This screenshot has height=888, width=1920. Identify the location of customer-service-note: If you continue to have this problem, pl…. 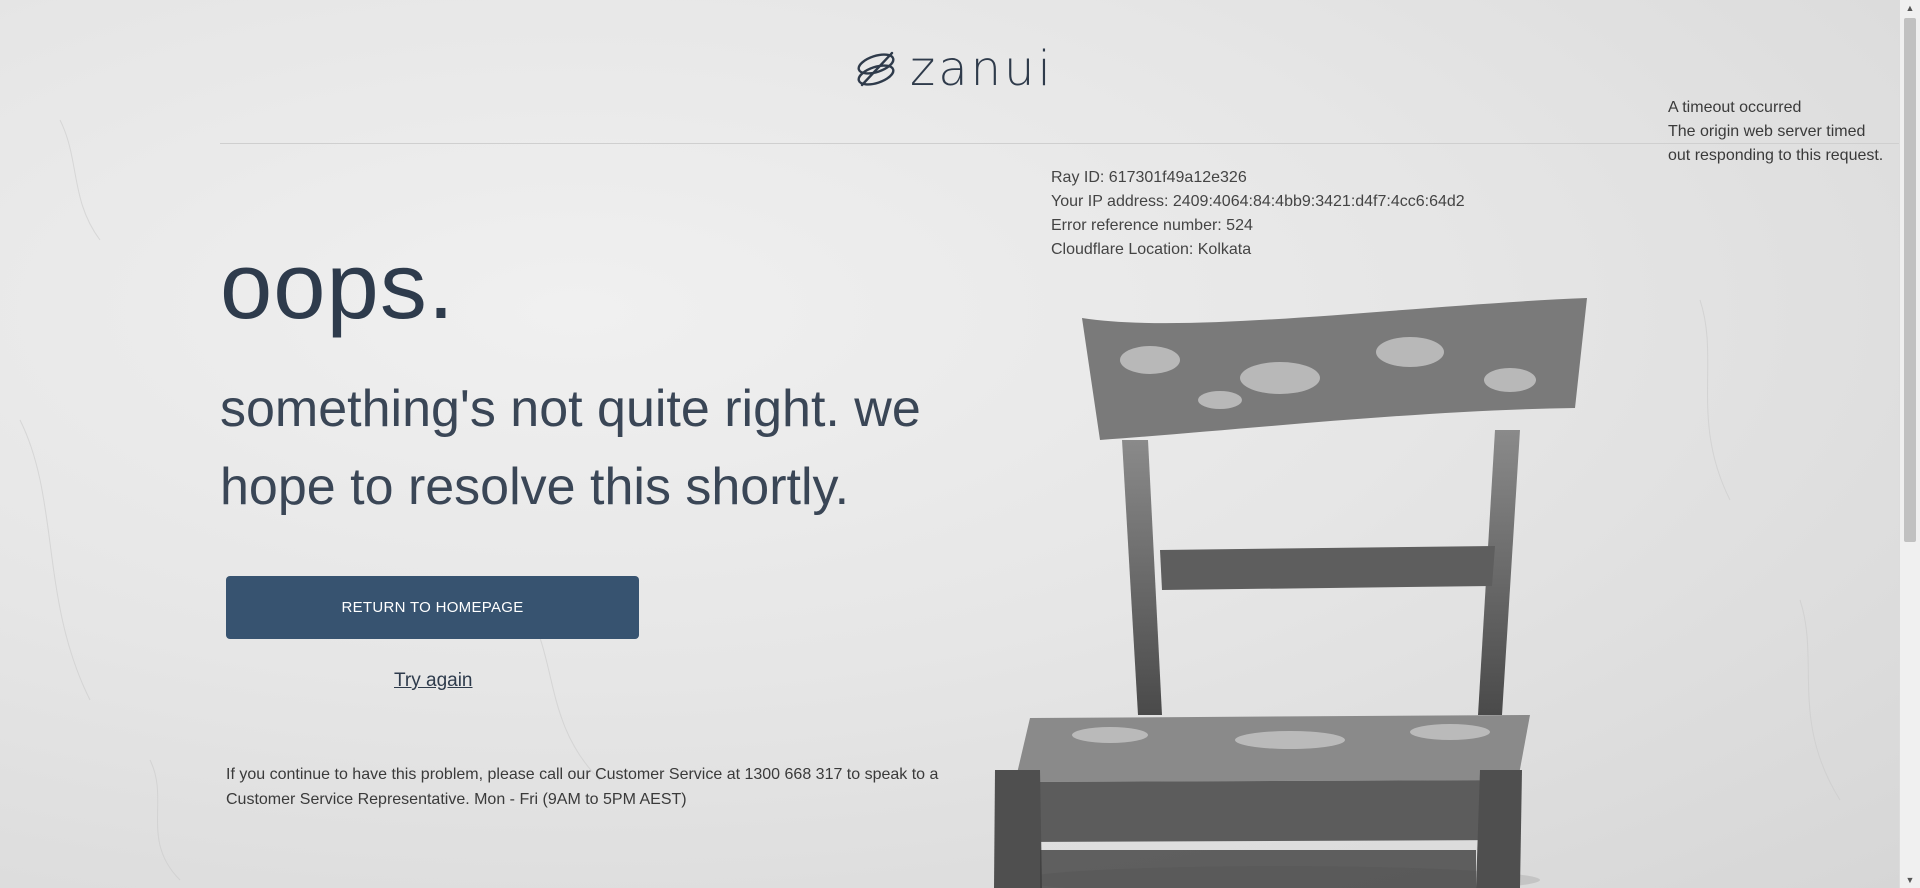
(582, 787).